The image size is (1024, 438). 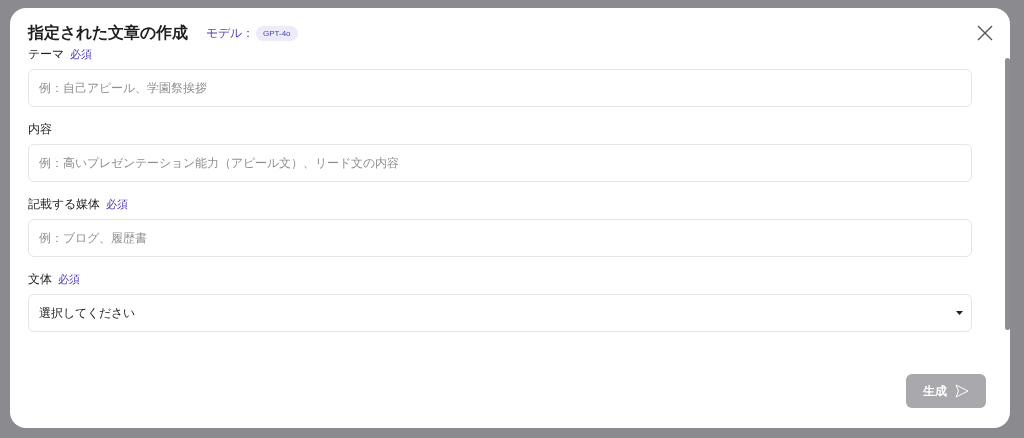 I want to click on field-label: 内容, so click(x=40, y=129).